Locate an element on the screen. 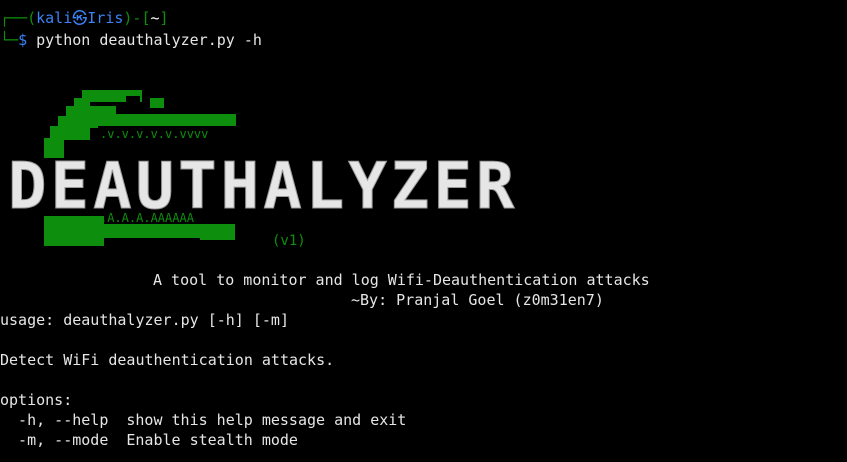 This screenshot has height=462, width=847. option-mode: -m, --mode Enable stealth mode is located at coordinates (149, 440).